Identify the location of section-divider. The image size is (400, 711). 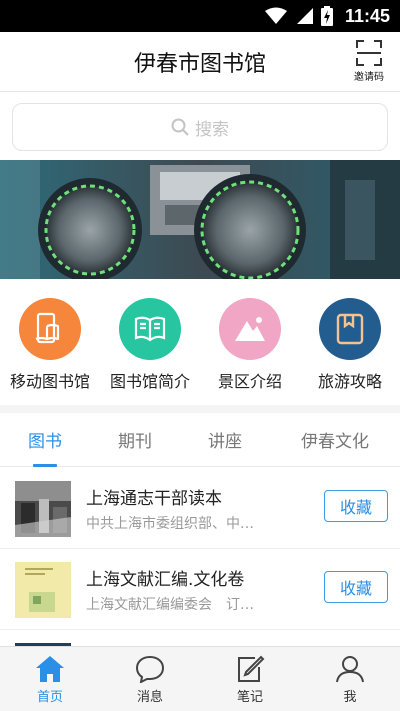
(200, 409).